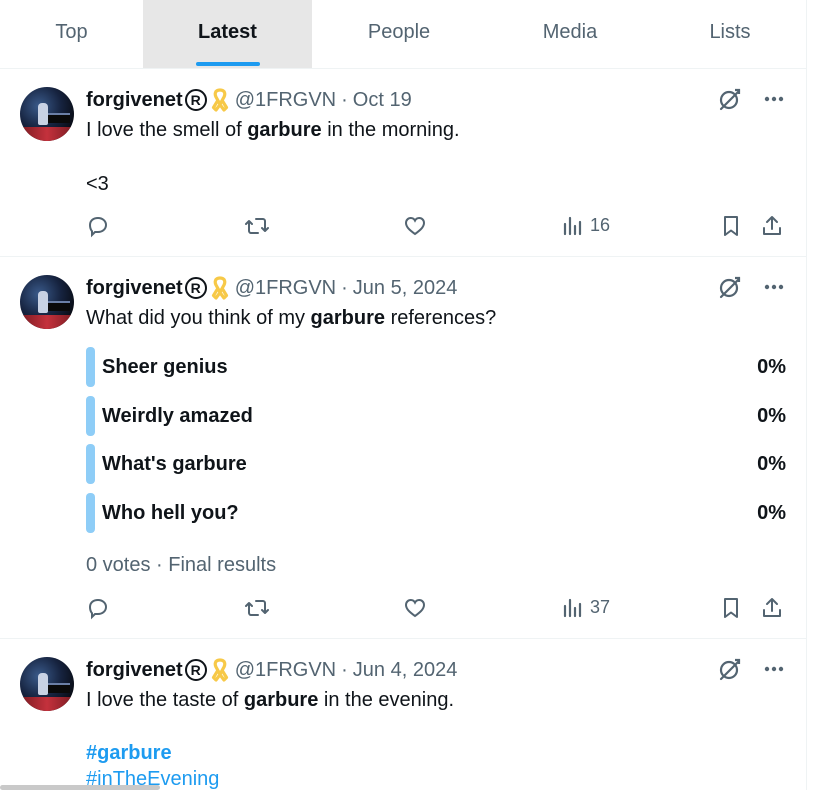 The image size is (817, 790). I want to click on horizontal-scrollbar, so click(80, 787).